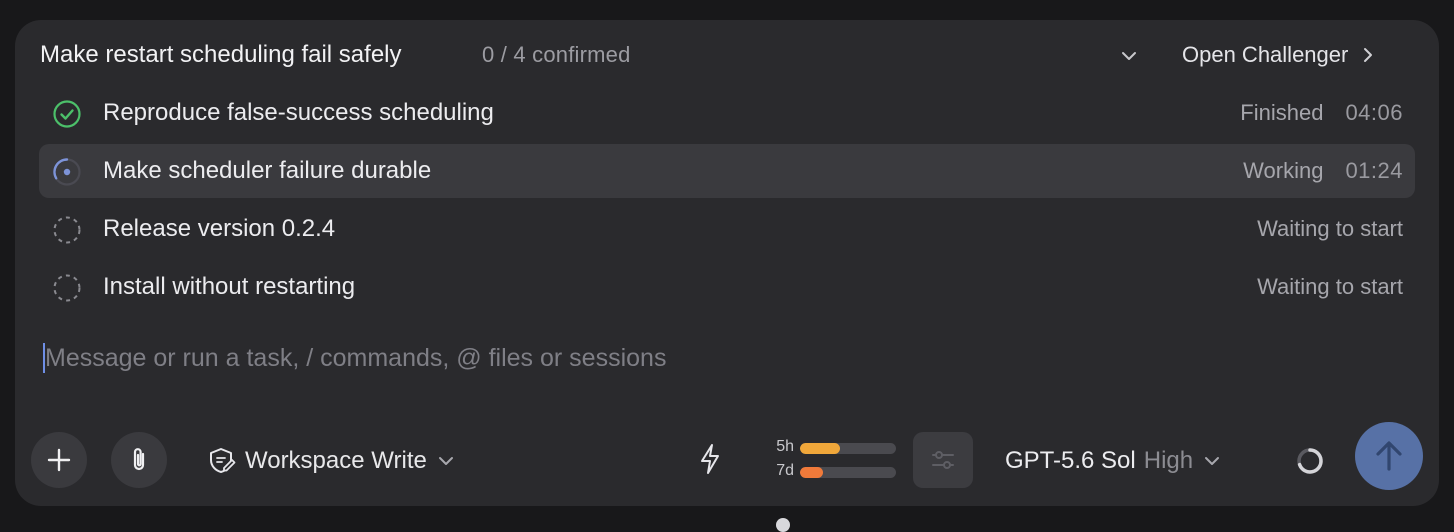 Image resolution: width=1454 pixels, height=532 pixels. Describe the element at coordinates (336, 460) in the screenshot. I see `workspace-mode-label: Workspace Write` at that location.